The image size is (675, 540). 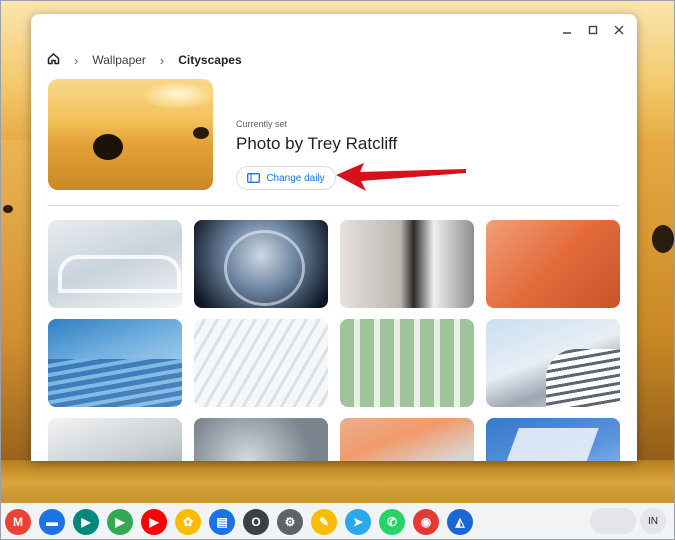 What do you see at coordinates (613, 521) in the screenshot?
I see `status-tray-pill` at bounding box center [613, 521].